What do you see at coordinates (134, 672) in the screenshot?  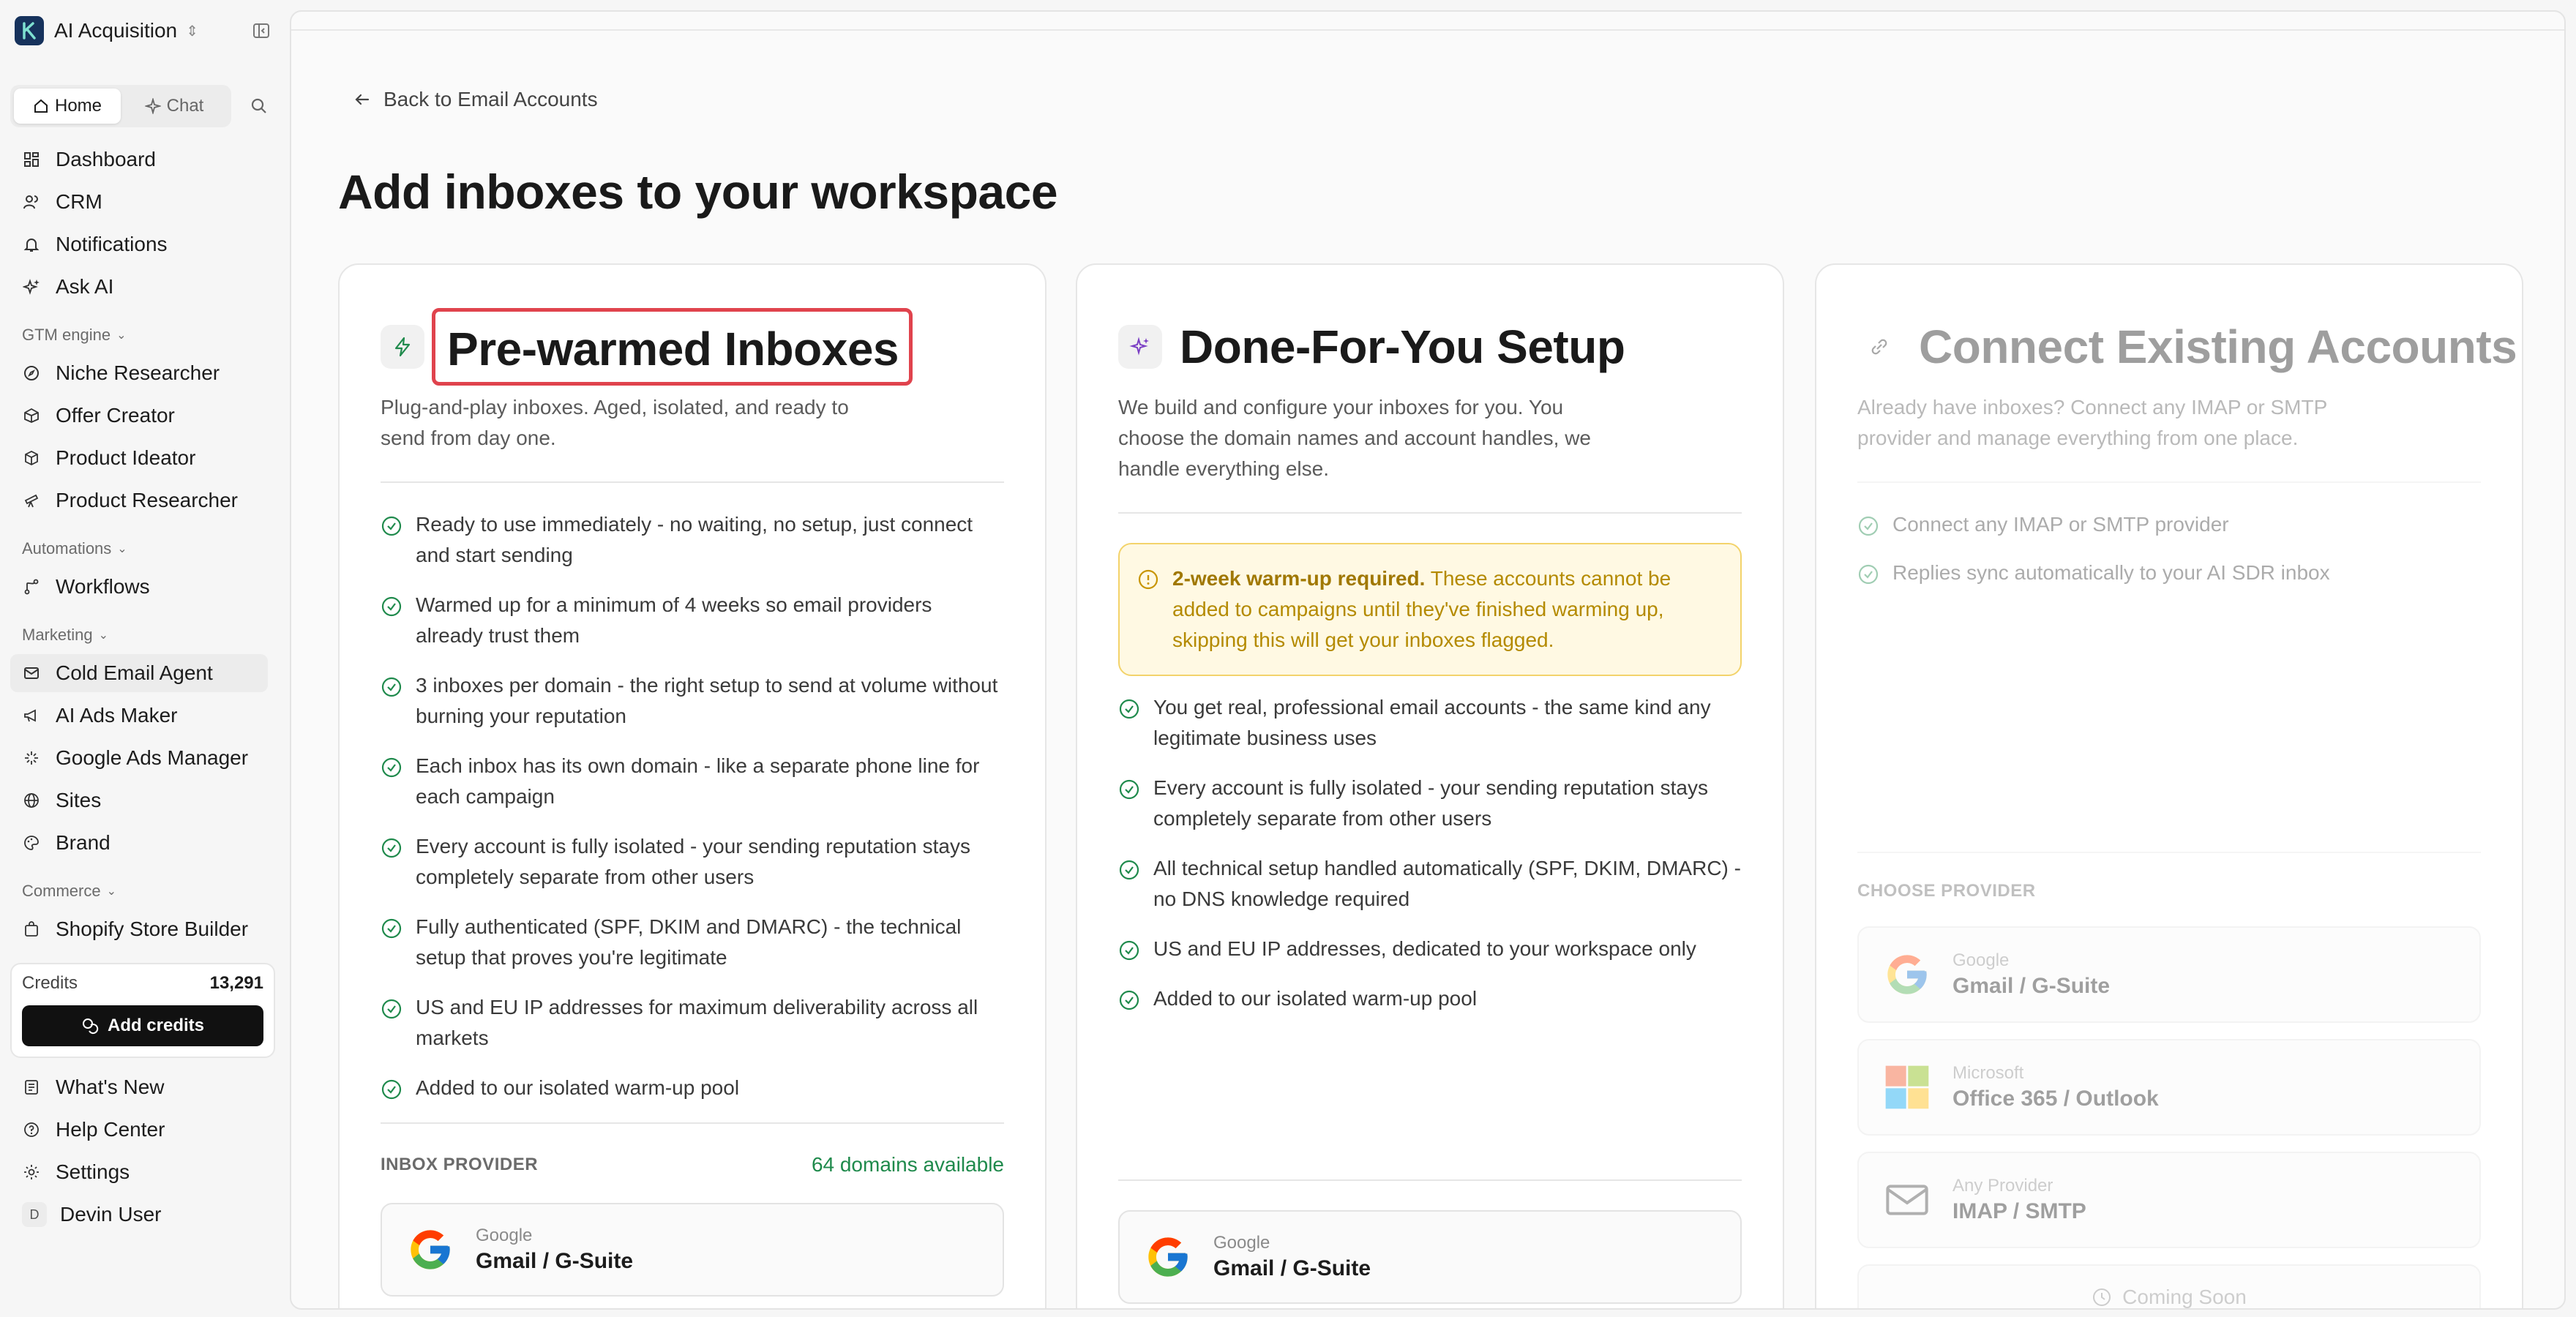 I see `sidebar-item-label: Cold Email Agent` at bounding box center [134, 672].